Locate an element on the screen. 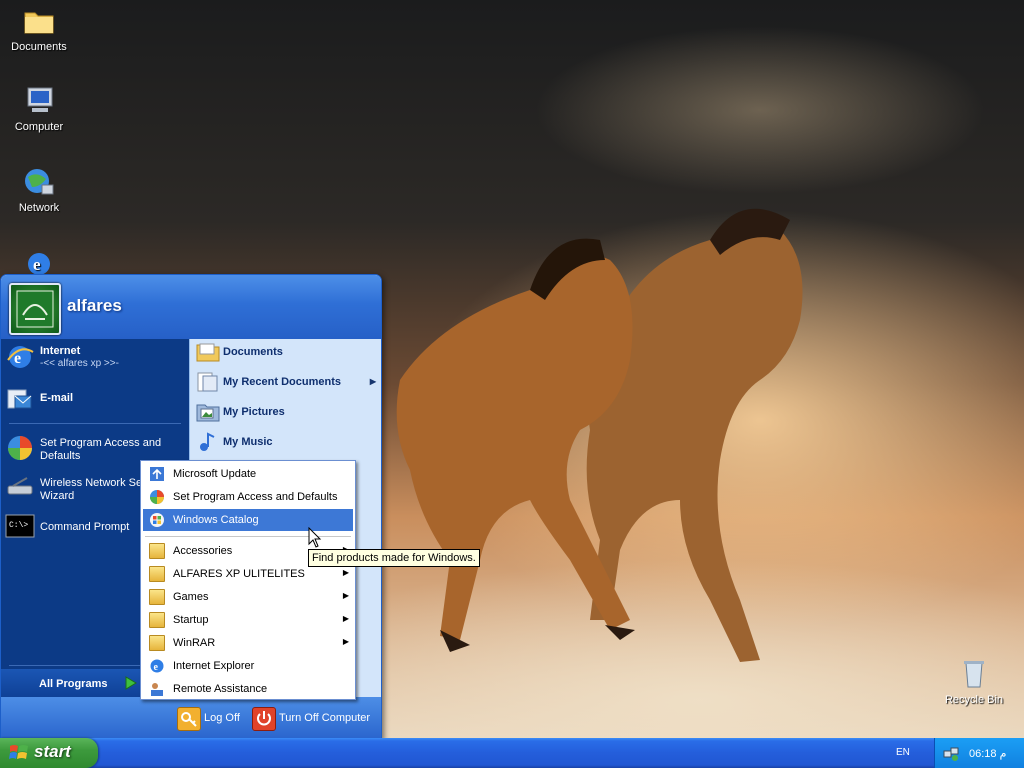 The image size is (1024, 768). desktop-icon-recycle-bin: Recycle Bin is located at coordinates (974, 681).